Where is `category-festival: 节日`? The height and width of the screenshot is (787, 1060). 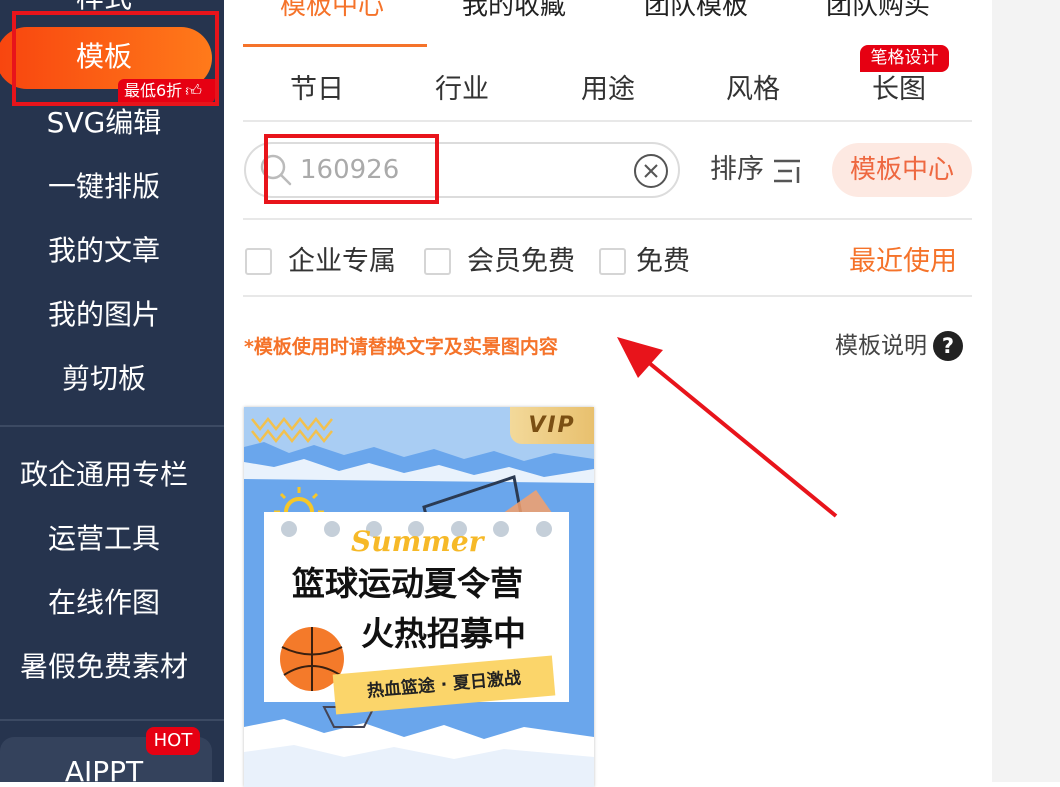
category-festival: 节日 is located at coordinates (317, 90).